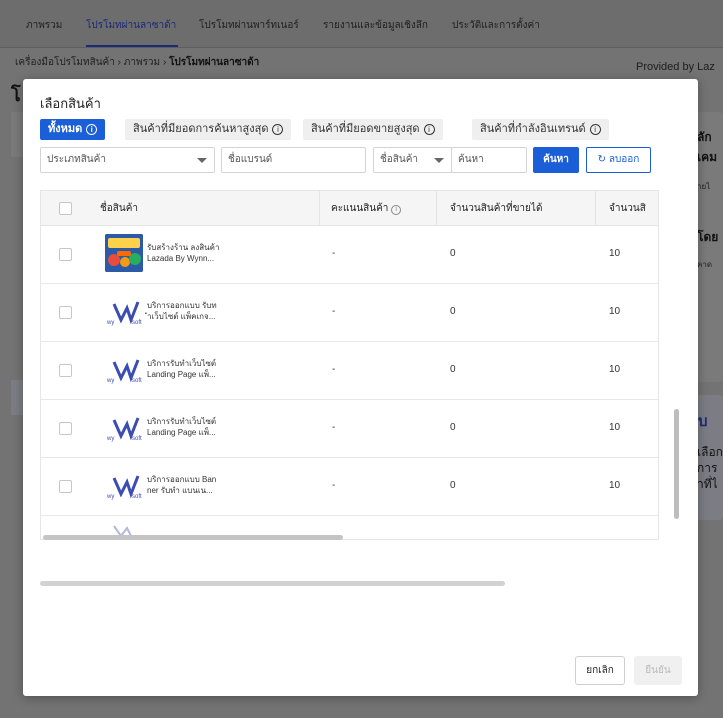  What do you see at coordinates (676, 464) in the screenshot?
I see `table-vertical-scrollbar` at bounding box center [676, 464].